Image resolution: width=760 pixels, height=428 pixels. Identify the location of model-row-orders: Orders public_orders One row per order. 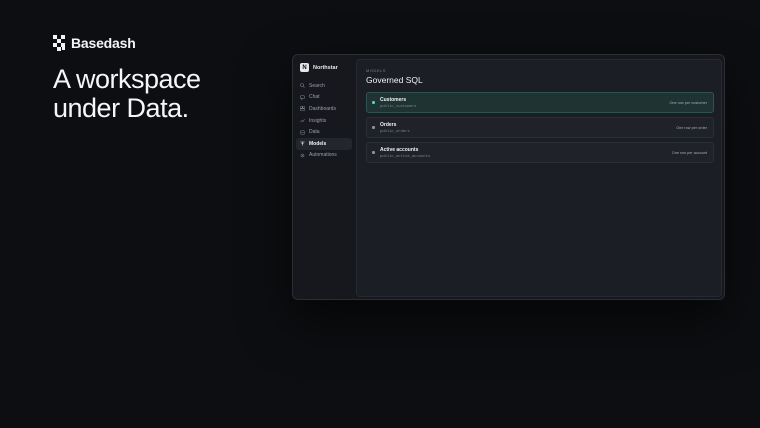
(540, 127).